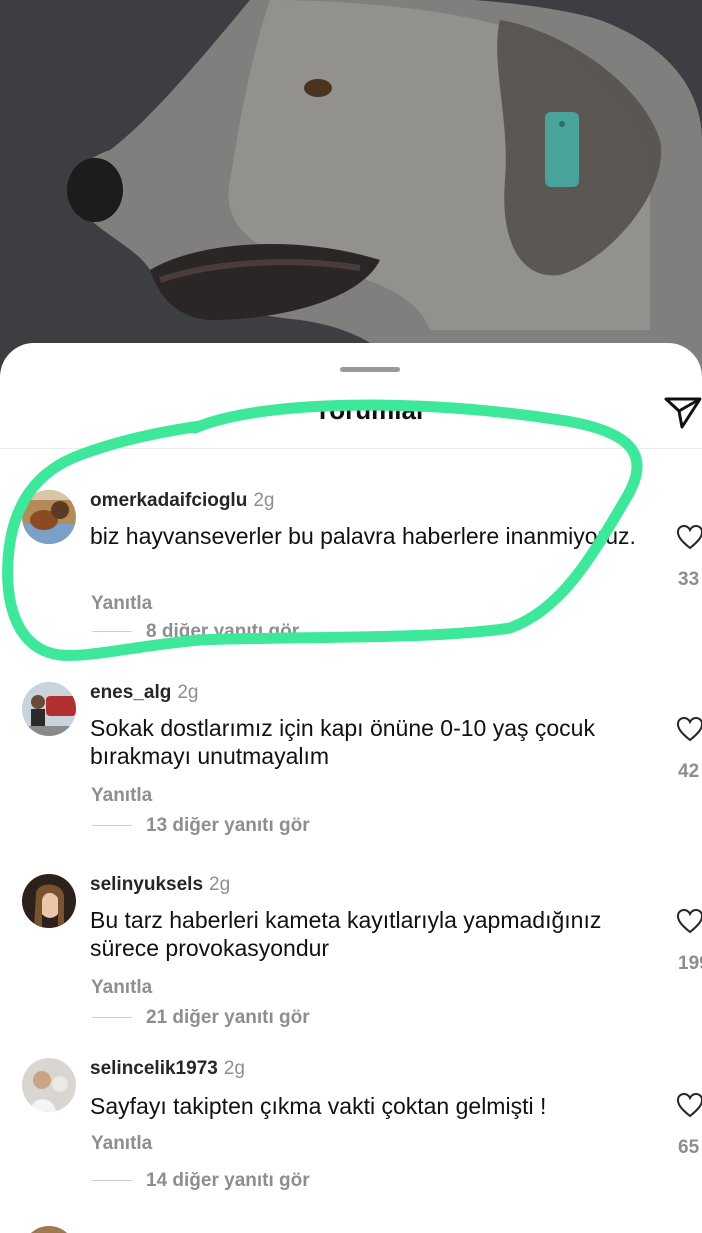  Describe the element at coordinates (690, 963) in the screenshot. I see `like-count: 199` at that location.